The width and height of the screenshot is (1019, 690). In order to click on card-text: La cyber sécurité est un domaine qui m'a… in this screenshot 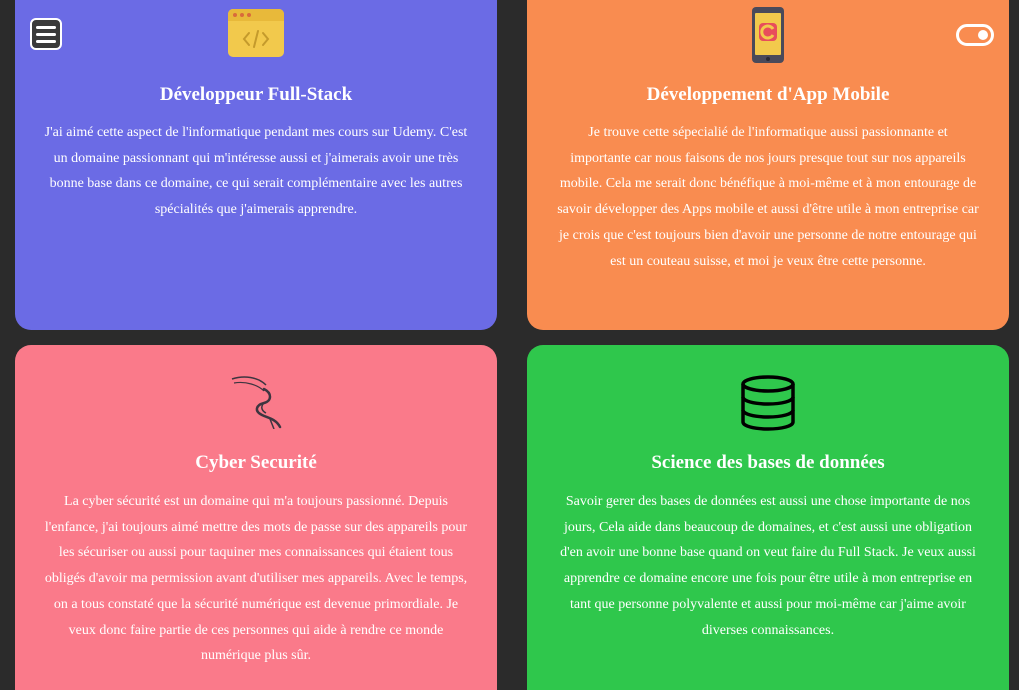, I will do `click(256, 579)`.